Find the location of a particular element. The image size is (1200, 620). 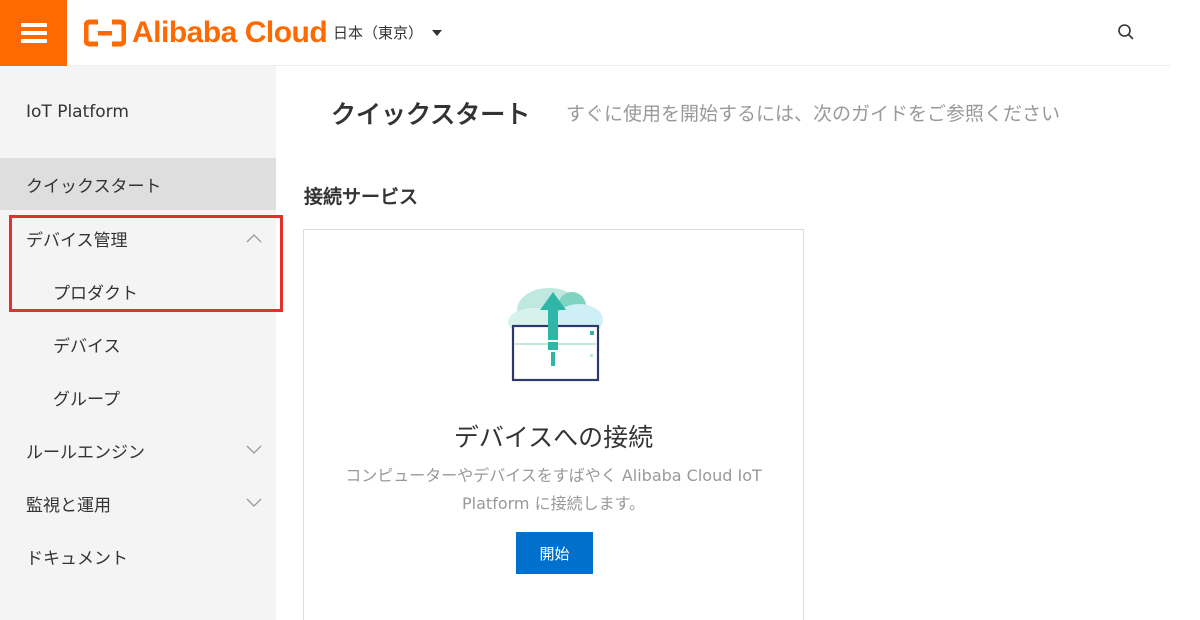

highlight-annotation-box is located at coordinates (146, 263).